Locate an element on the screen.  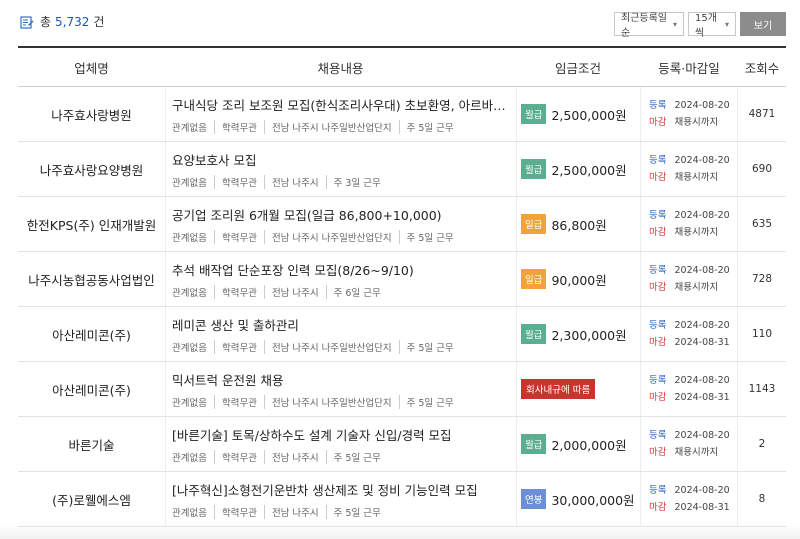
meta-item: 주 6일 근무 is located at coordinates (353, 291).